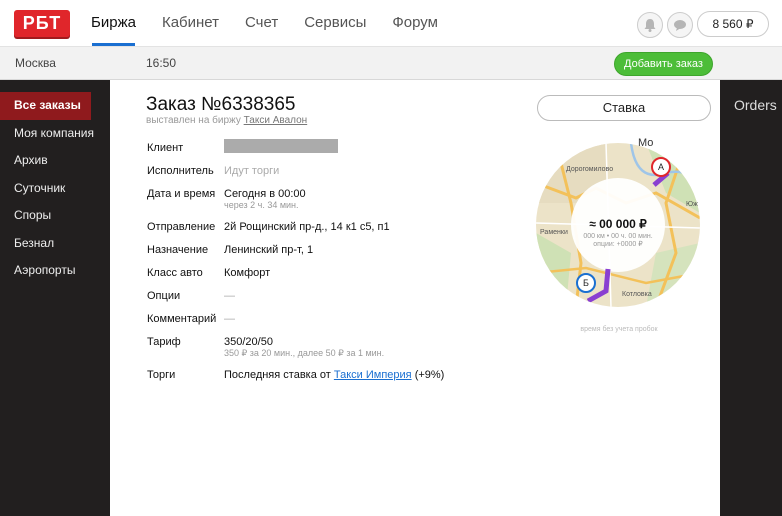  What do you see at coordinates (55, 134) in the screenshot?
I see `sidebar-item-my-company: Моя компания` at bounding box center [55, 134].